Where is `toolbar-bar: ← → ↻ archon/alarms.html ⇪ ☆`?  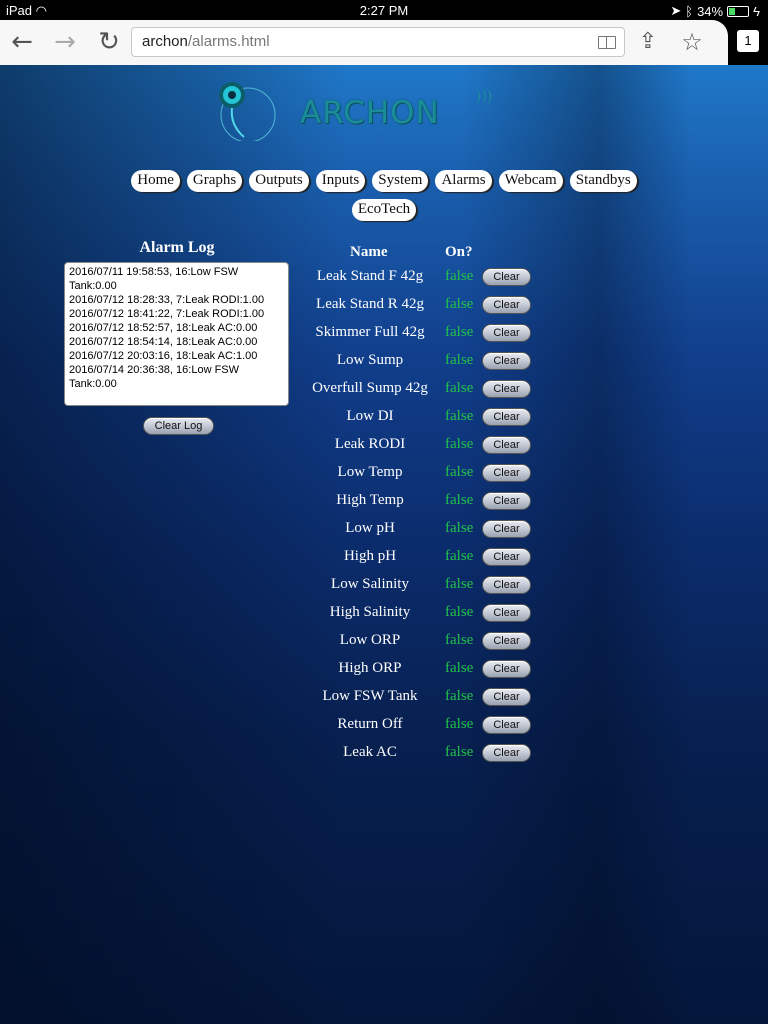 toolbar-bar: ← → ↻ archon/alarms.html ⇪ ☆ is located at coordinates (364, 42).